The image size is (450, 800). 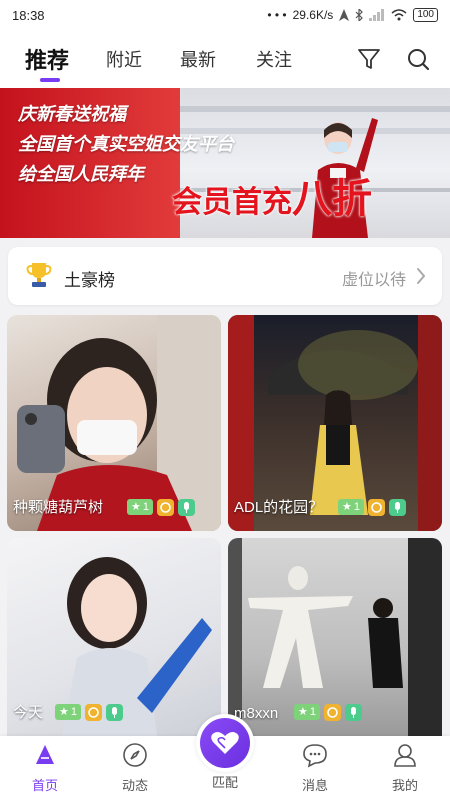 I want to click on tab-nearby: 附近, so click(x=124, y=59).